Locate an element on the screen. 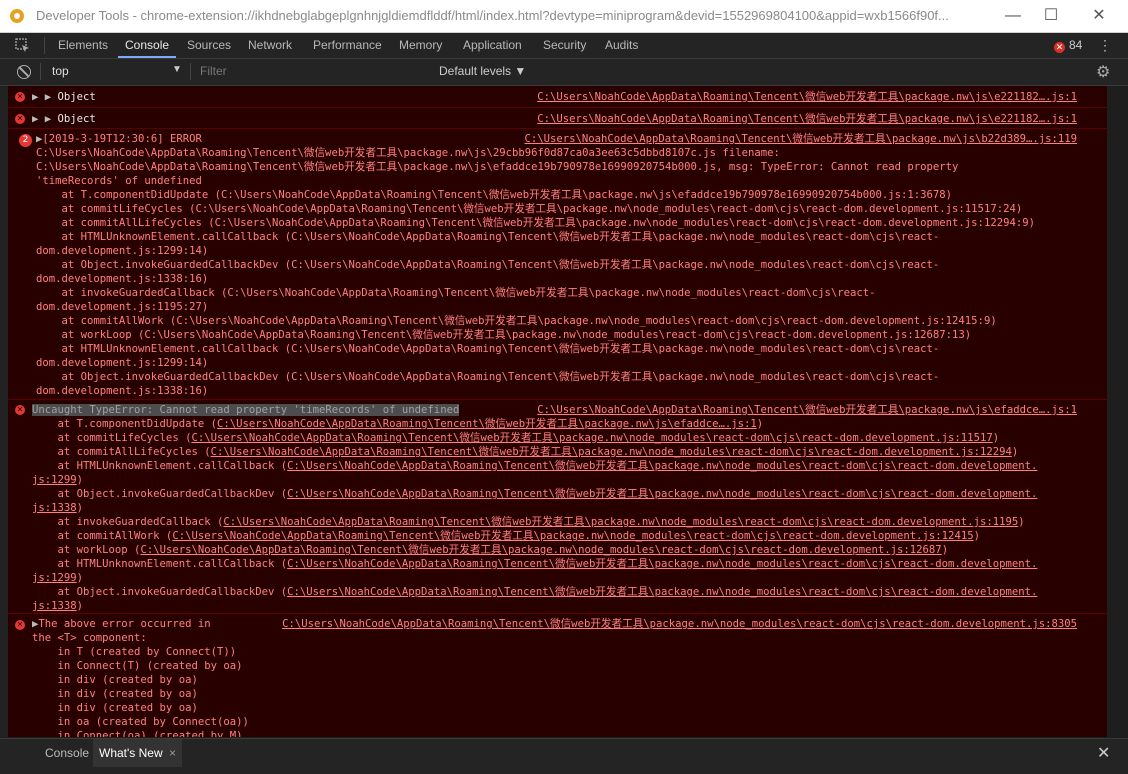  drawer-tab-close-icon: × is located at coordinates (172, 753).